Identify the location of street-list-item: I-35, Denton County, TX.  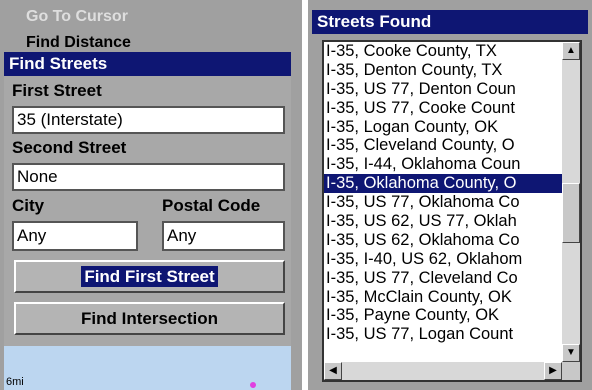
(443, 70).